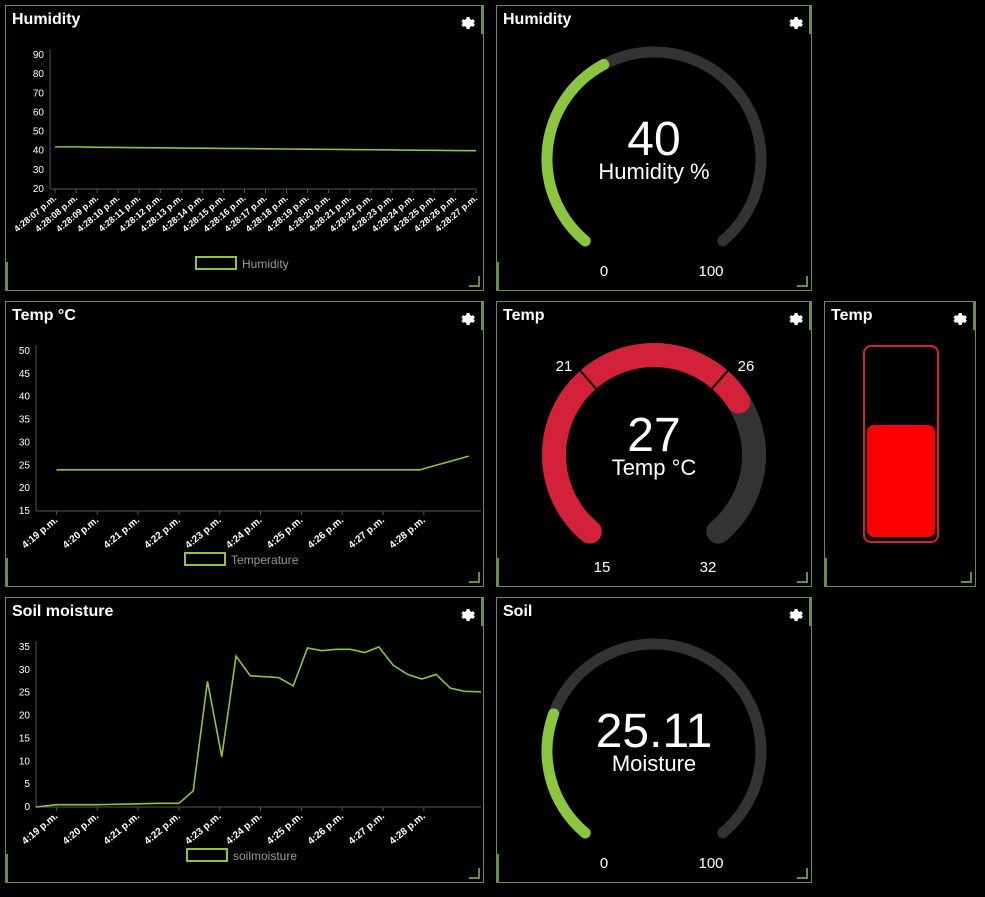 This screenshot has width=985, height=897. I want to click on humidity-gauge-panel: Humidity 40 Humidity % 0 100, so click(654, 148).